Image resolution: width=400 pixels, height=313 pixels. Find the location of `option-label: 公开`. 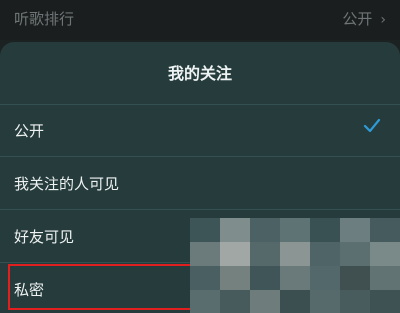

option-label: 公开 is located at coordinates (29, 131).